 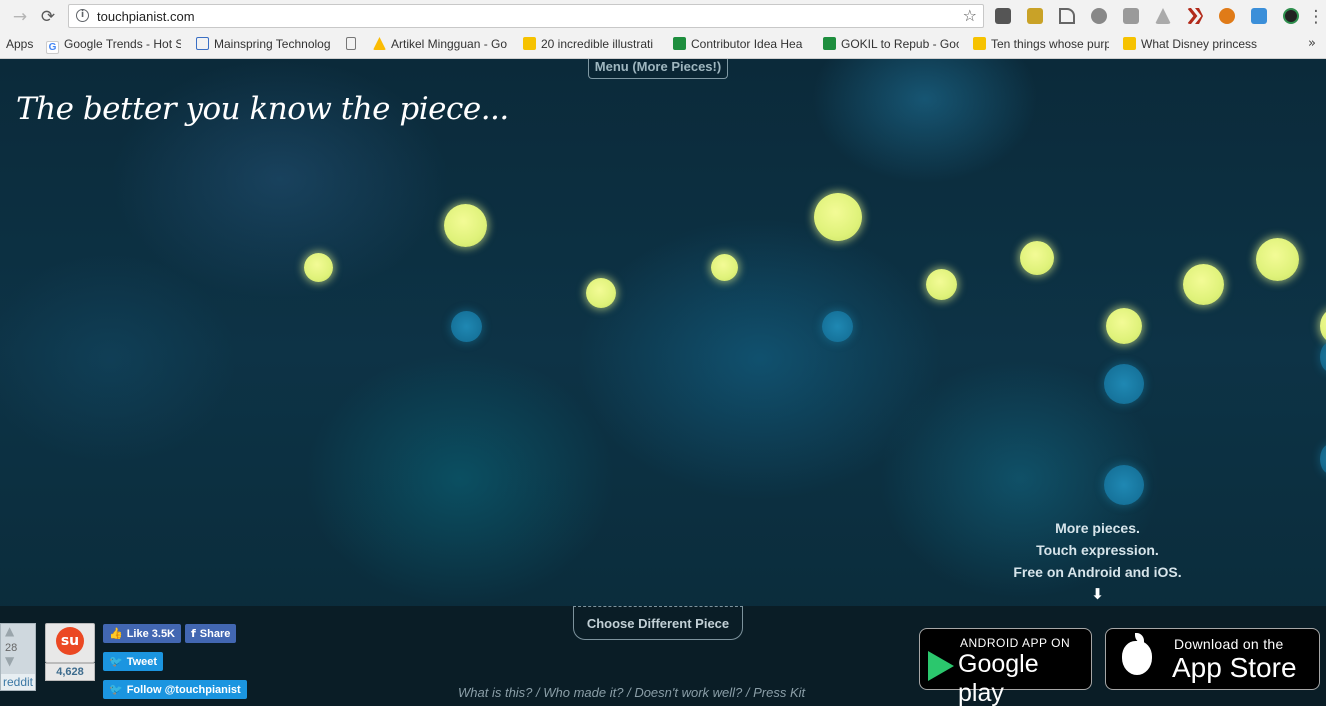 What do you see at coordinates (351, 43) in the screenshot?
I see `page-icon` at bounding box center [351, 43].